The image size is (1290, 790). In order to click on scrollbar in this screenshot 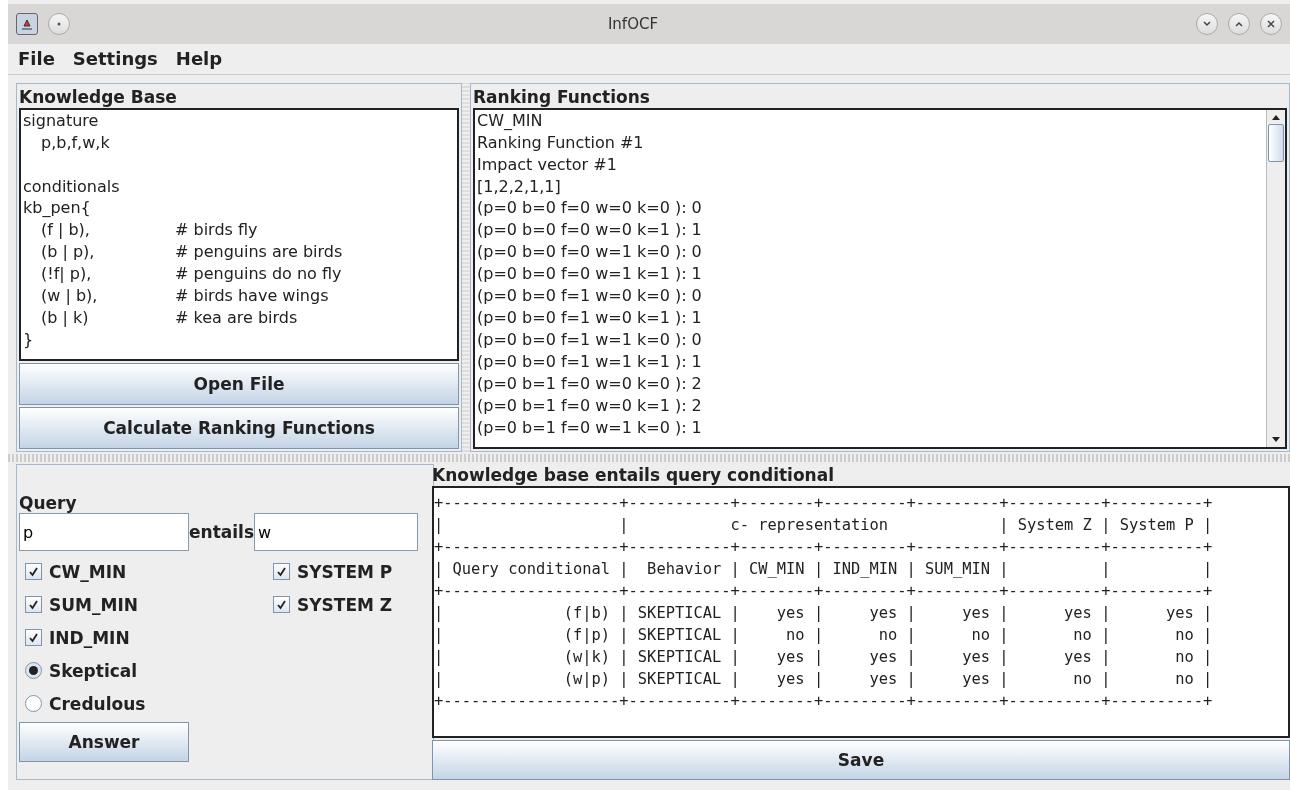, I will do `click(1275, 278)`.